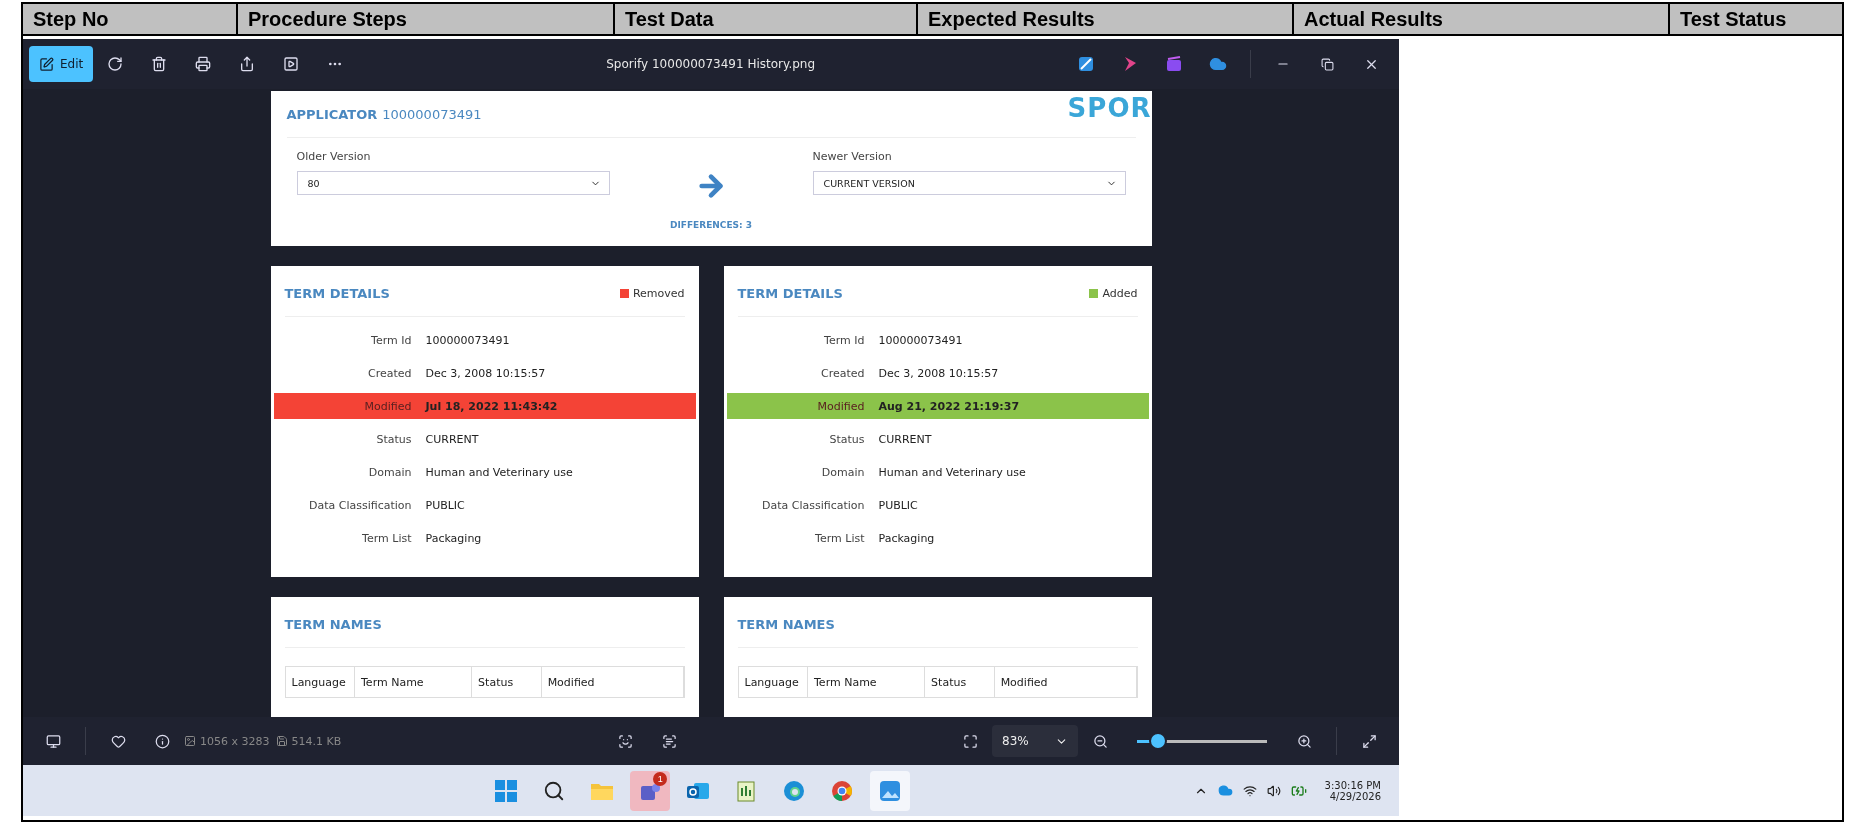  Describe the element at coordinates (203, 64) in the screenshot. I see `printer-icon` at that location.